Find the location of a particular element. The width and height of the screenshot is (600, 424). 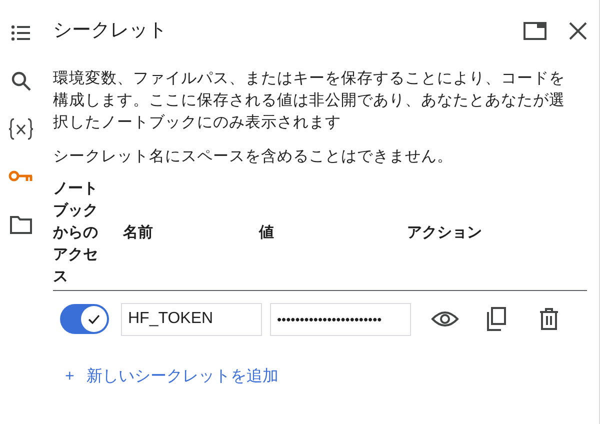

value-field: ••••••••••••••••••••••• is located at coordinates (340, 319).